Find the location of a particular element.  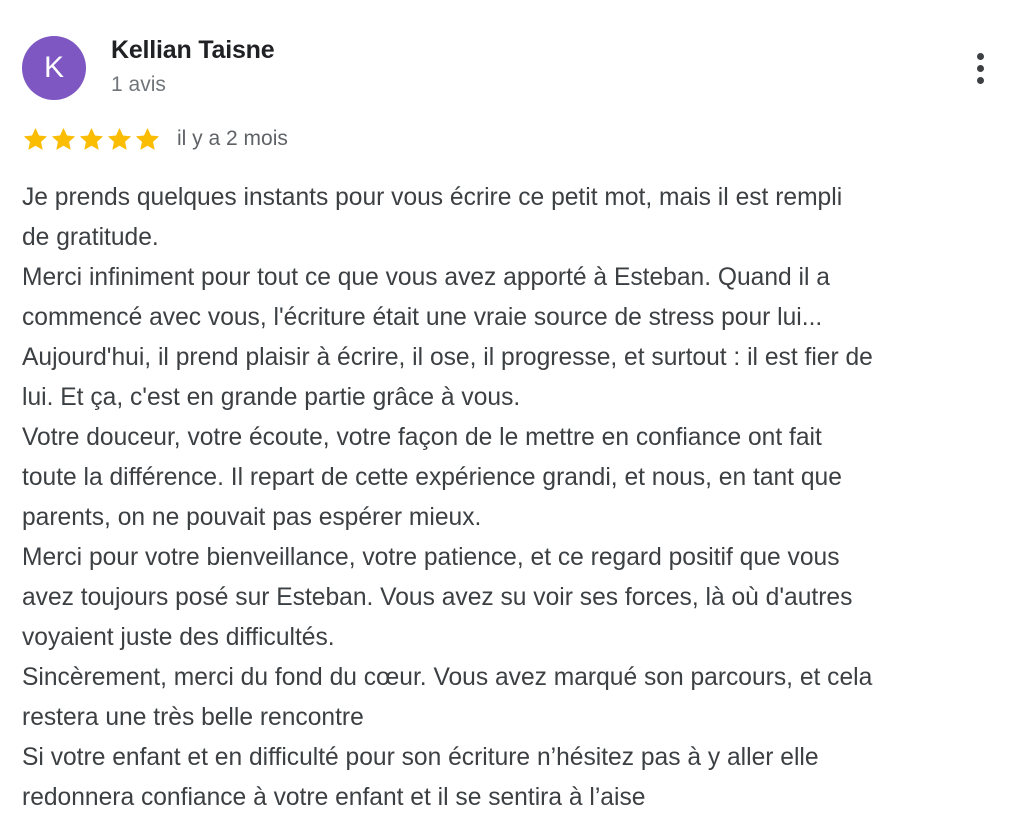

star-rating is located at coordinates (91, 139).